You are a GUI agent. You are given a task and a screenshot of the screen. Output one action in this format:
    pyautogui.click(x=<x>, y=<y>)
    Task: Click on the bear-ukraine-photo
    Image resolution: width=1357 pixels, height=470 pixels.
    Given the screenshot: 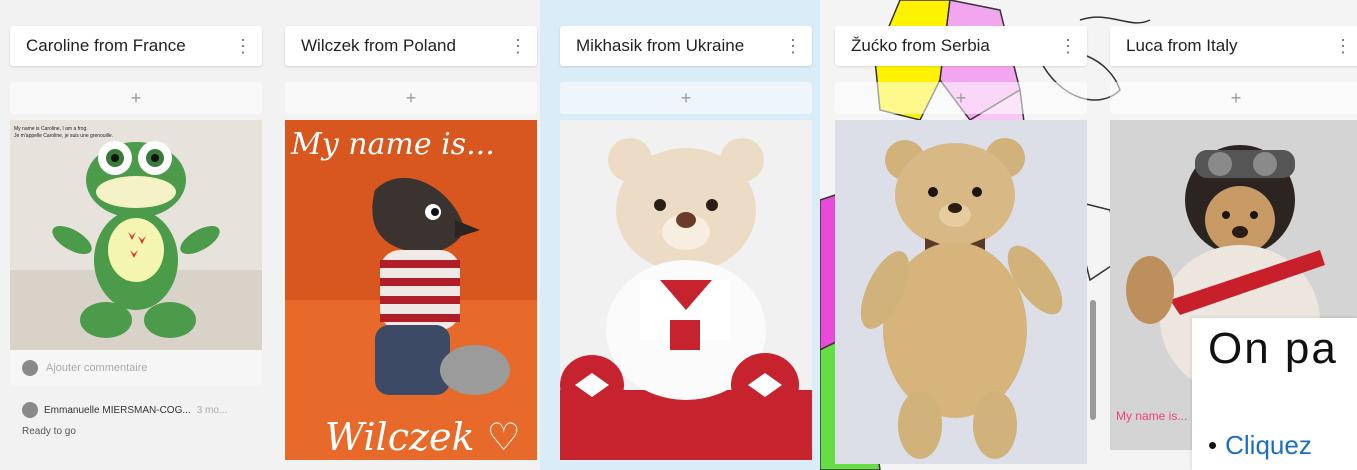 What is the action you would take?
    pyautogui.click(x=686, y=290)
    